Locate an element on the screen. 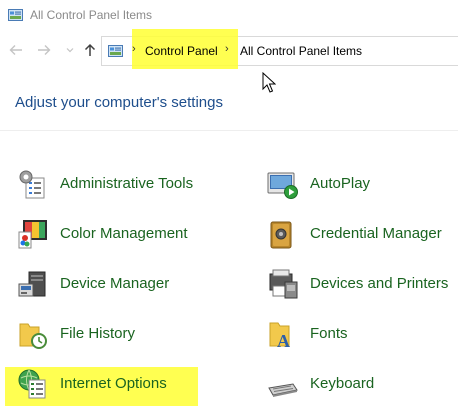 The image size is (458, 406). autoplay-icon is located at coordinates (282, 185).